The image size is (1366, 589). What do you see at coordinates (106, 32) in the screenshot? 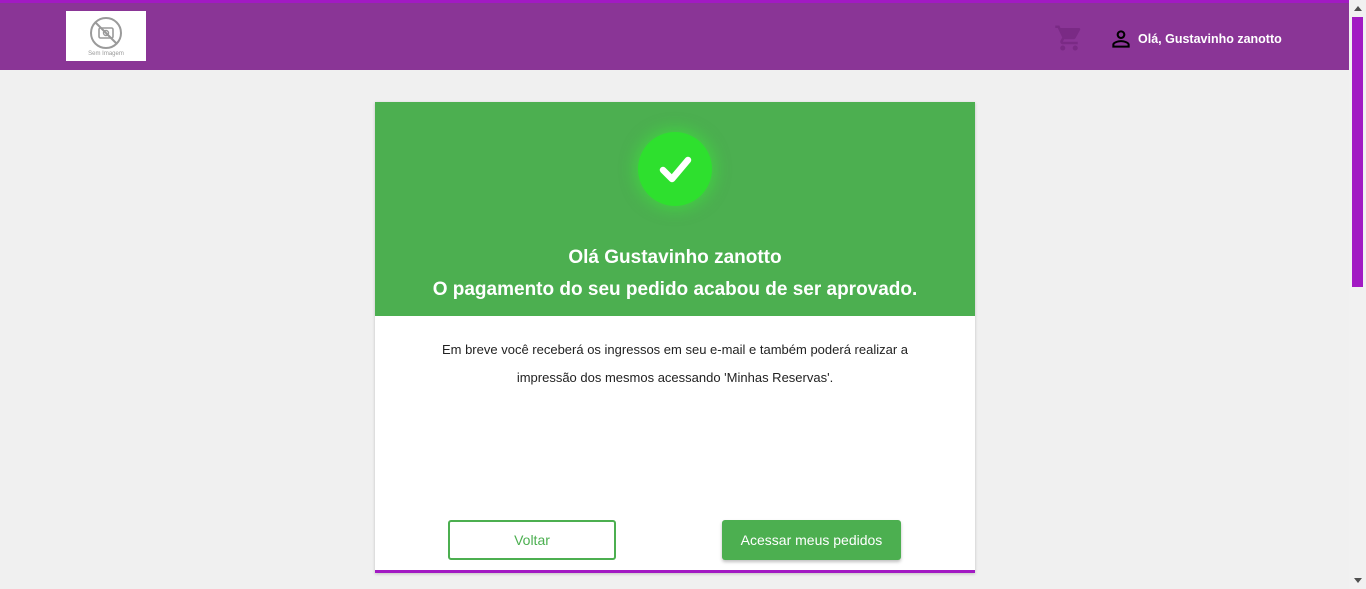
I see `no-image-icon` at bounding box center [106, 32].